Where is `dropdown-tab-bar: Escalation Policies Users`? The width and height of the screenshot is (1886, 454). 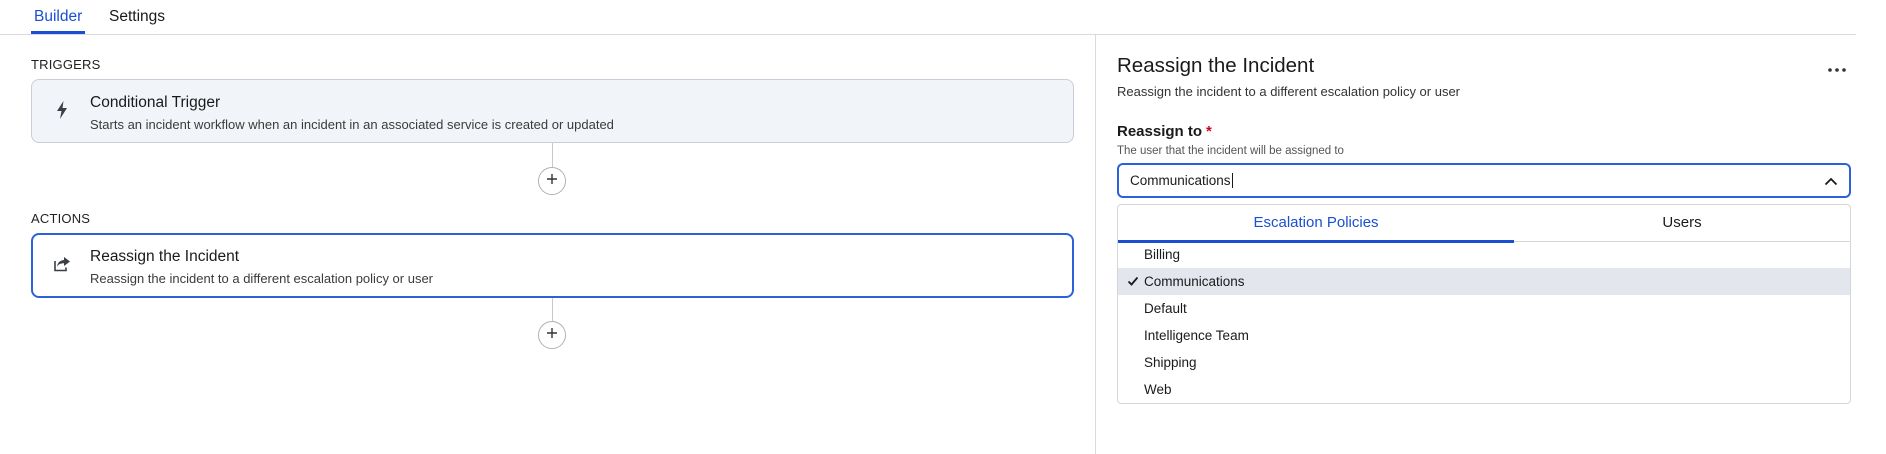 dropdown-tab-bar: Escalation Policies Users is located at coordinates (1484, 224).